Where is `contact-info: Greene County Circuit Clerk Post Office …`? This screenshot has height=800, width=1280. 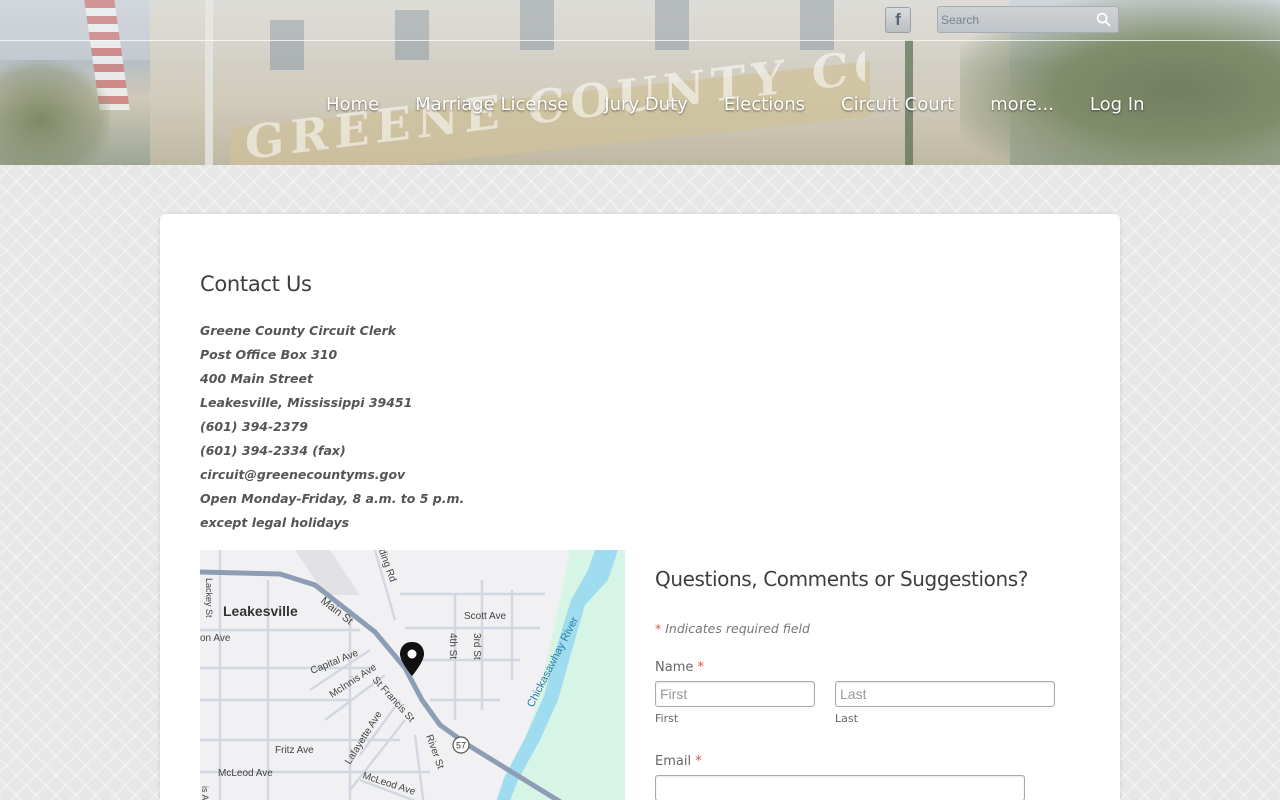
contact-info: Greene County Circuit Clerk Post Office … is located at coordinates (400, 428).